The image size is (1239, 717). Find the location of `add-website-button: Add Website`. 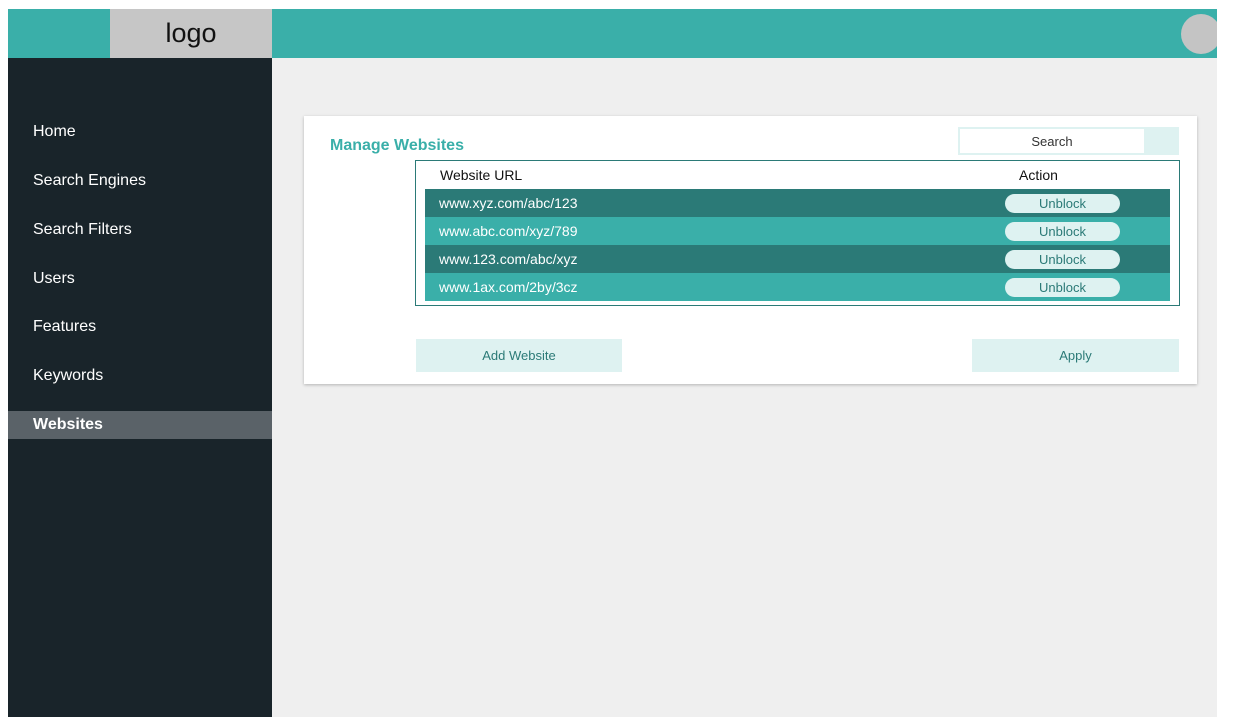

add-website-button: Add Website is located at coordinates (519, 355).